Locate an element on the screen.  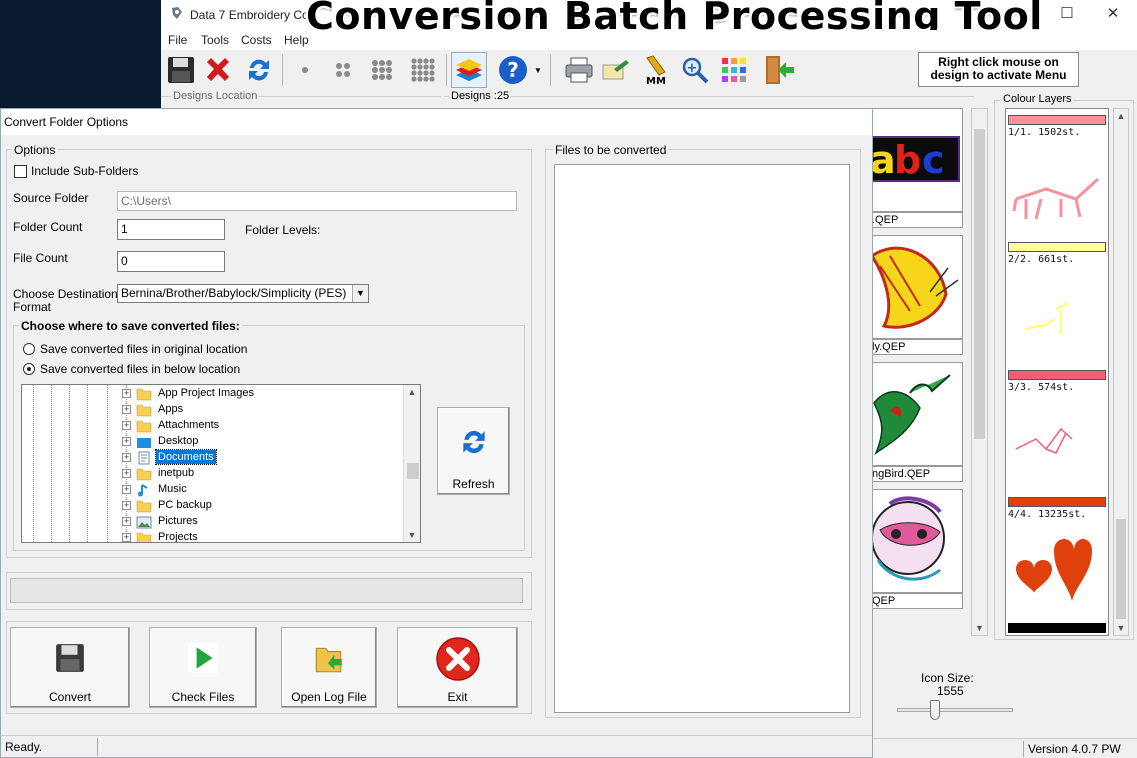
include-subfolders-label: Include Sub-Folders is located at coordinates (84, 171).